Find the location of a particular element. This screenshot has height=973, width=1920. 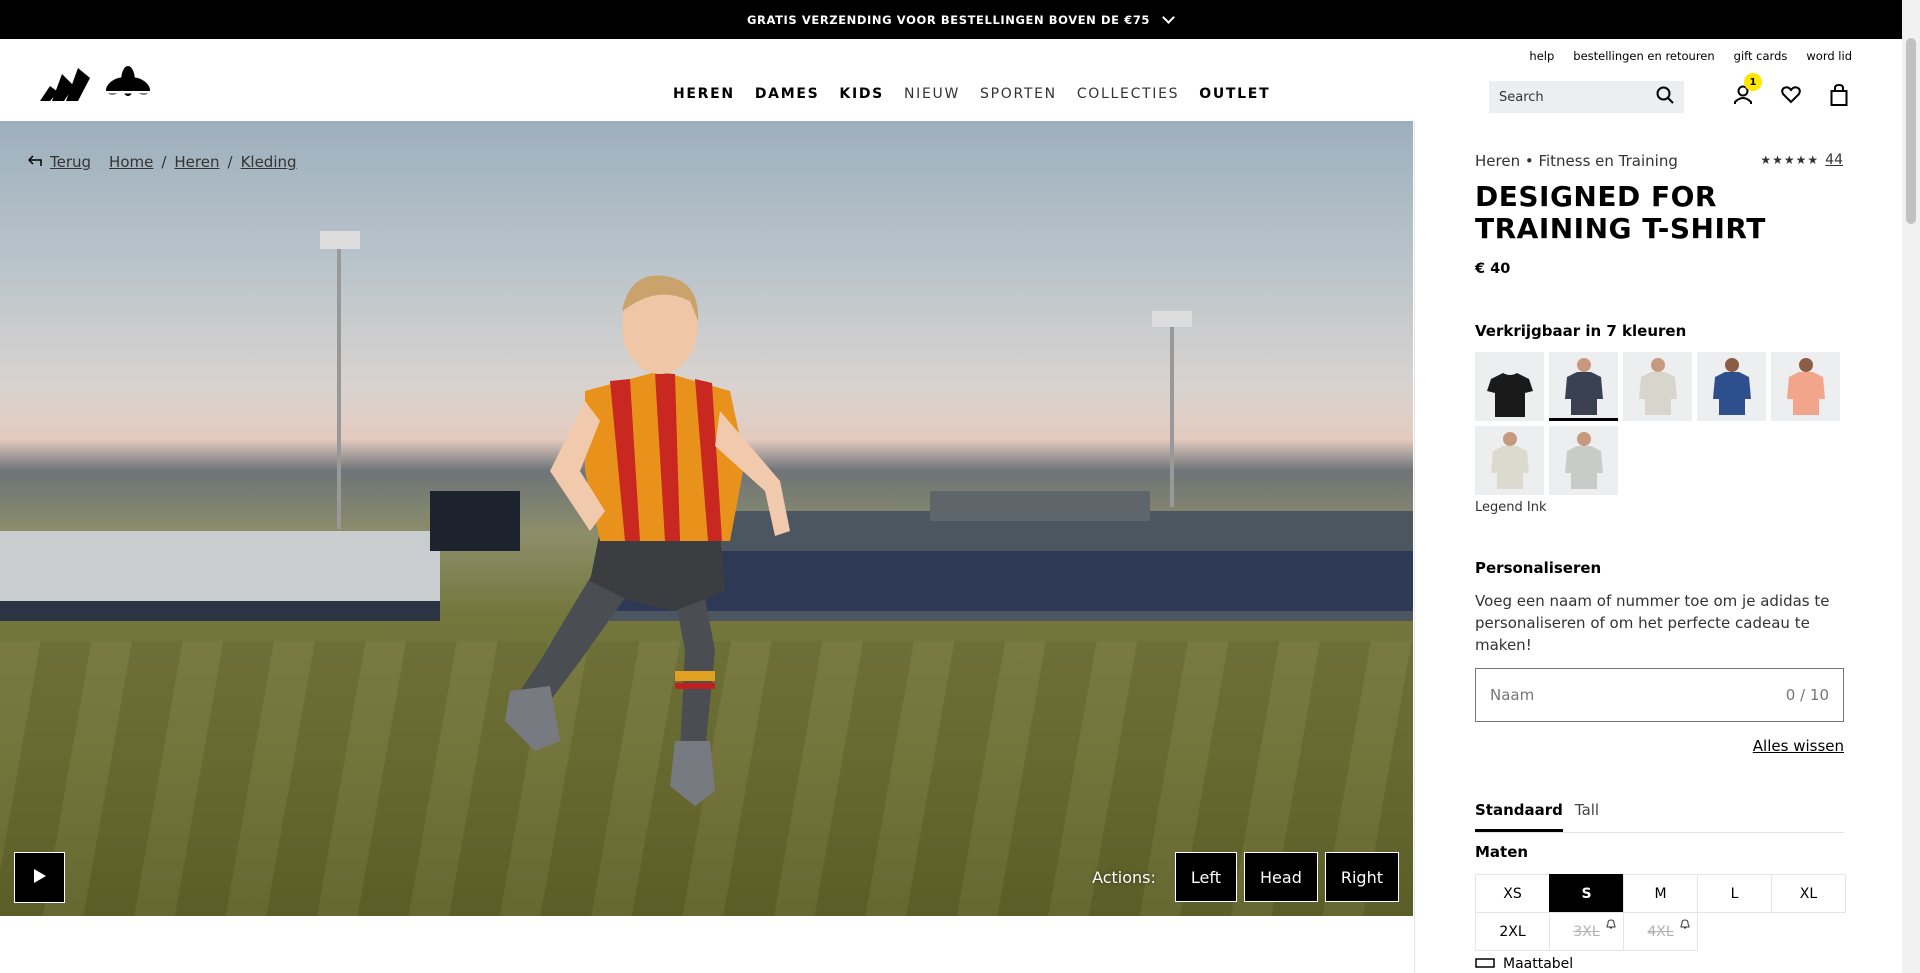

size-option: M is located at coordinates (1660, 893).